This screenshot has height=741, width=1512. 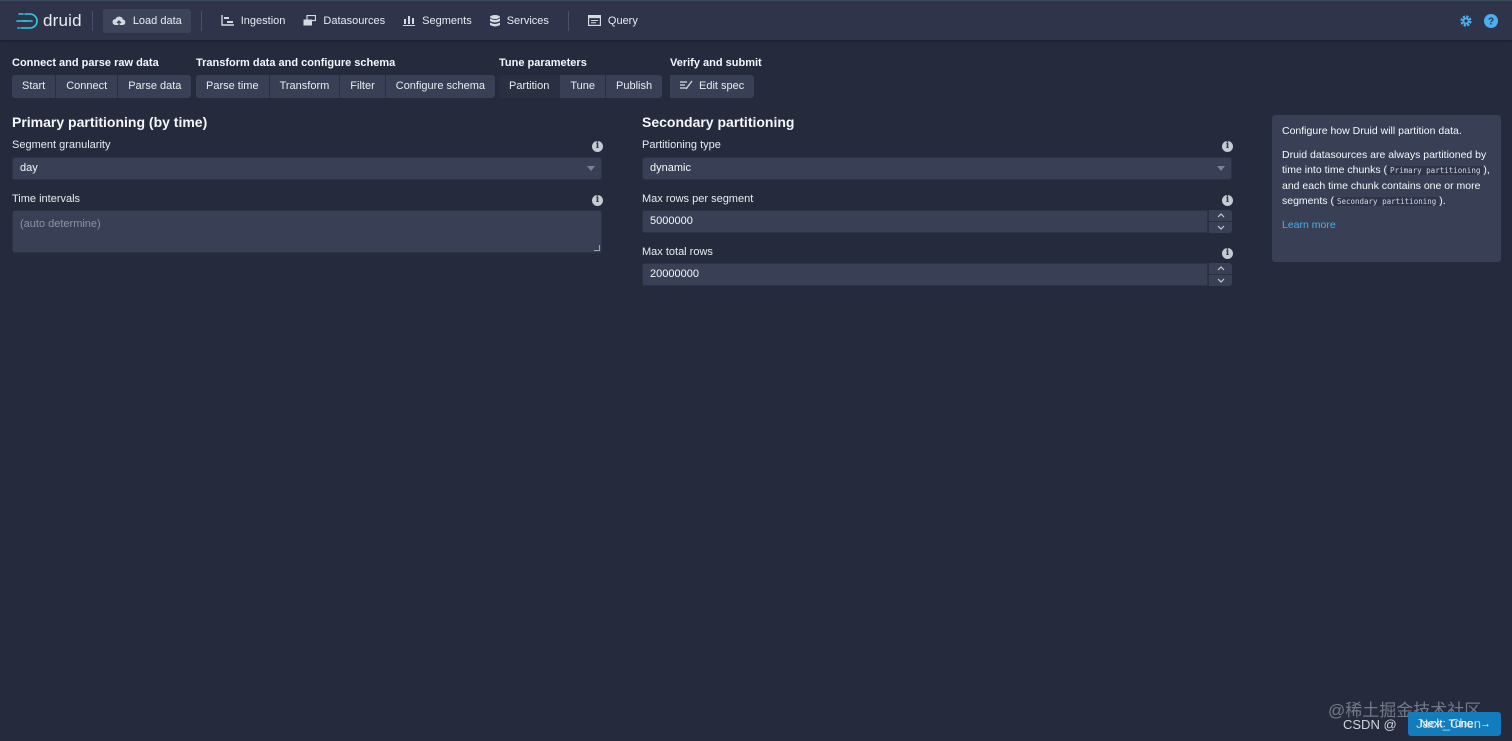 I want to click on nav-load-data-label: Load data, so click(x=157, y=20).